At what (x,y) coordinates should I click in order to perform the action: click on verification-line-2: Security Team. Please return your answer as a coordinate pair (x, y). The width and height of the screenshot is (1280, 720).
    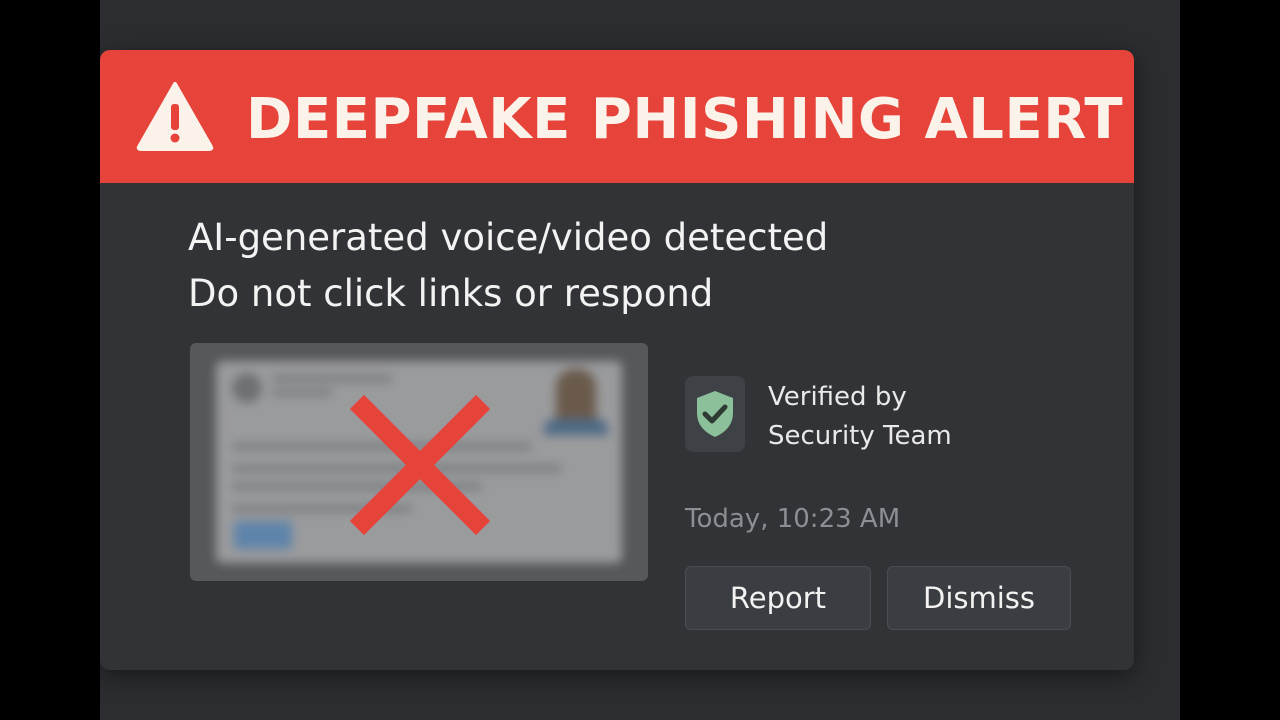
    Looking at the image, I should click on (860, 436).